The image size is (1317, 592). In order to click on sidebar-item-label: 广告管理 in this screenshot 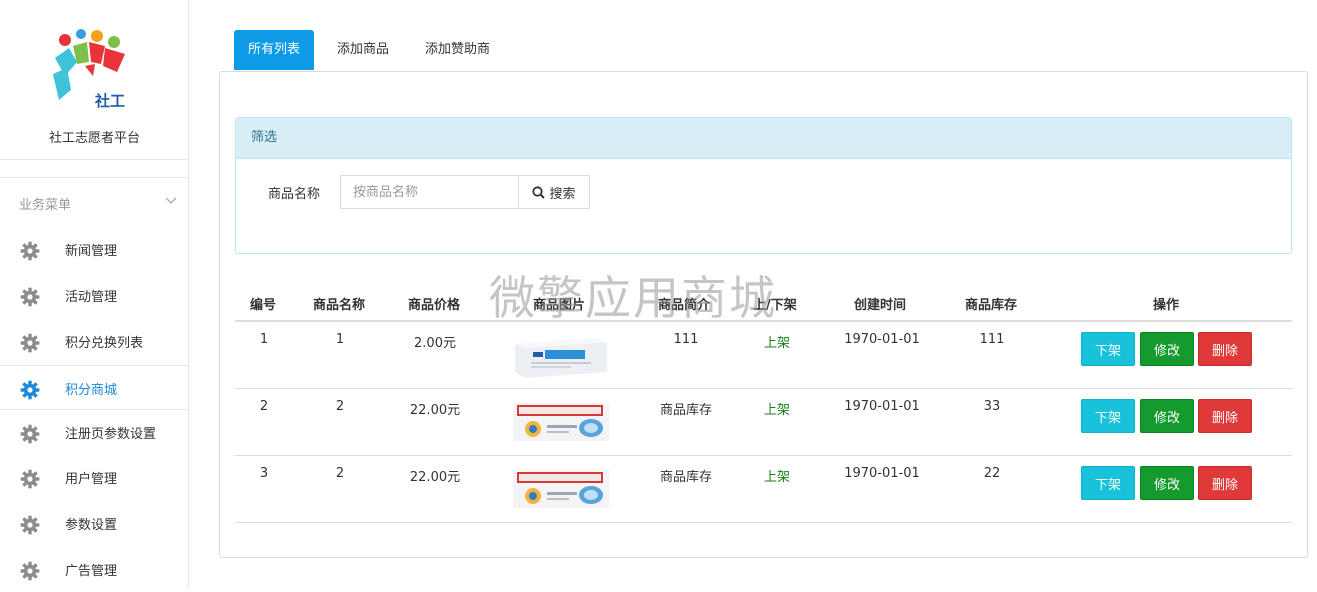, I will do `click(91, 571)`.